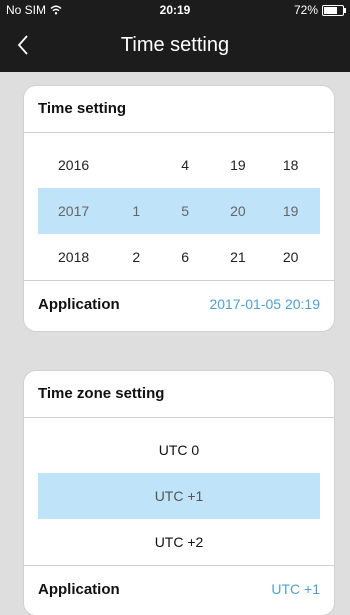  I want to click on application-value: UTC +1, so click(295, 589).